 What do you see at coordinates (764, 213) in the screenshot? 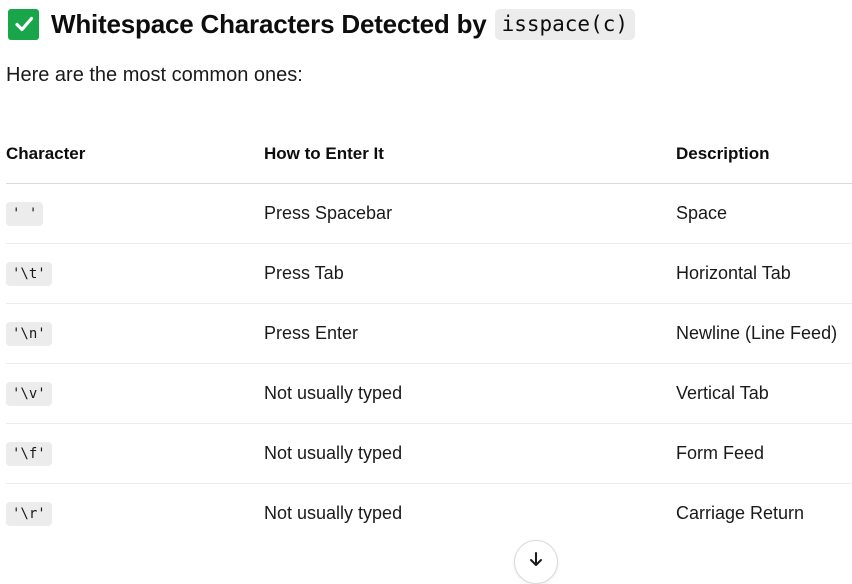
I see `description-cell: Space` at bounding box center [764, 213].